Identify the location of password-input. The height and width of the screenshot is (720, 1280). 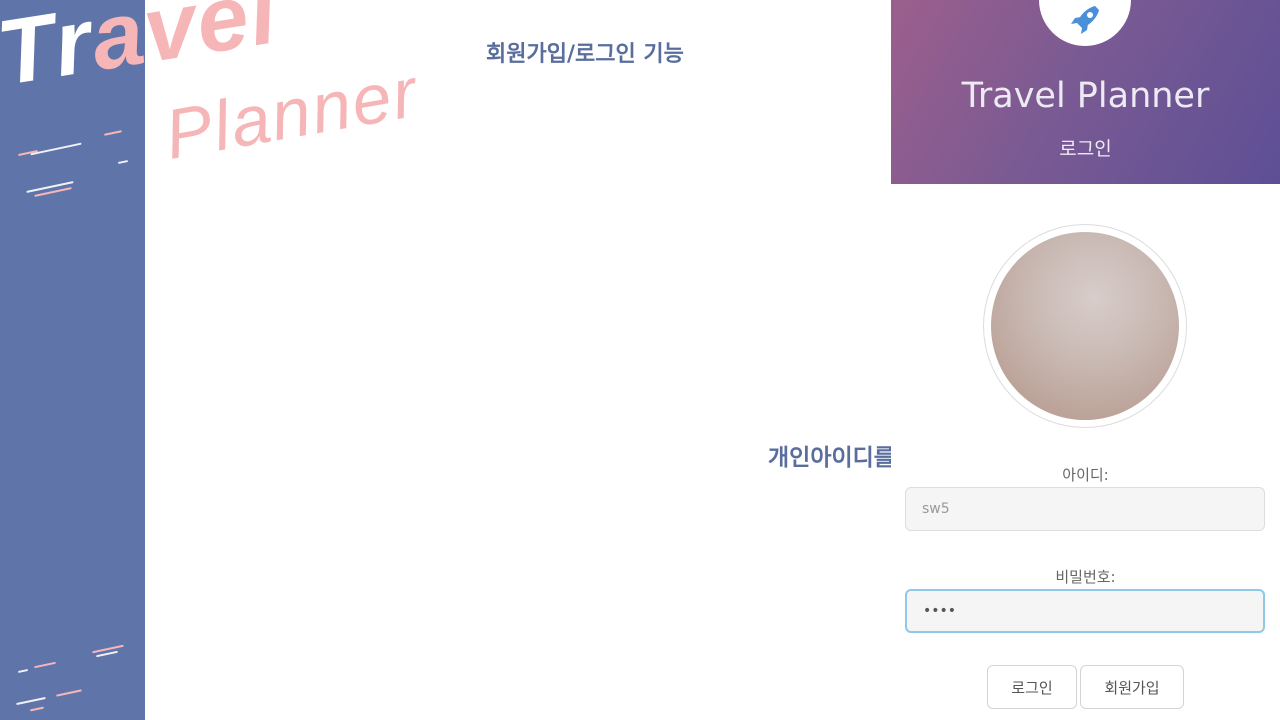
(1085, 611).